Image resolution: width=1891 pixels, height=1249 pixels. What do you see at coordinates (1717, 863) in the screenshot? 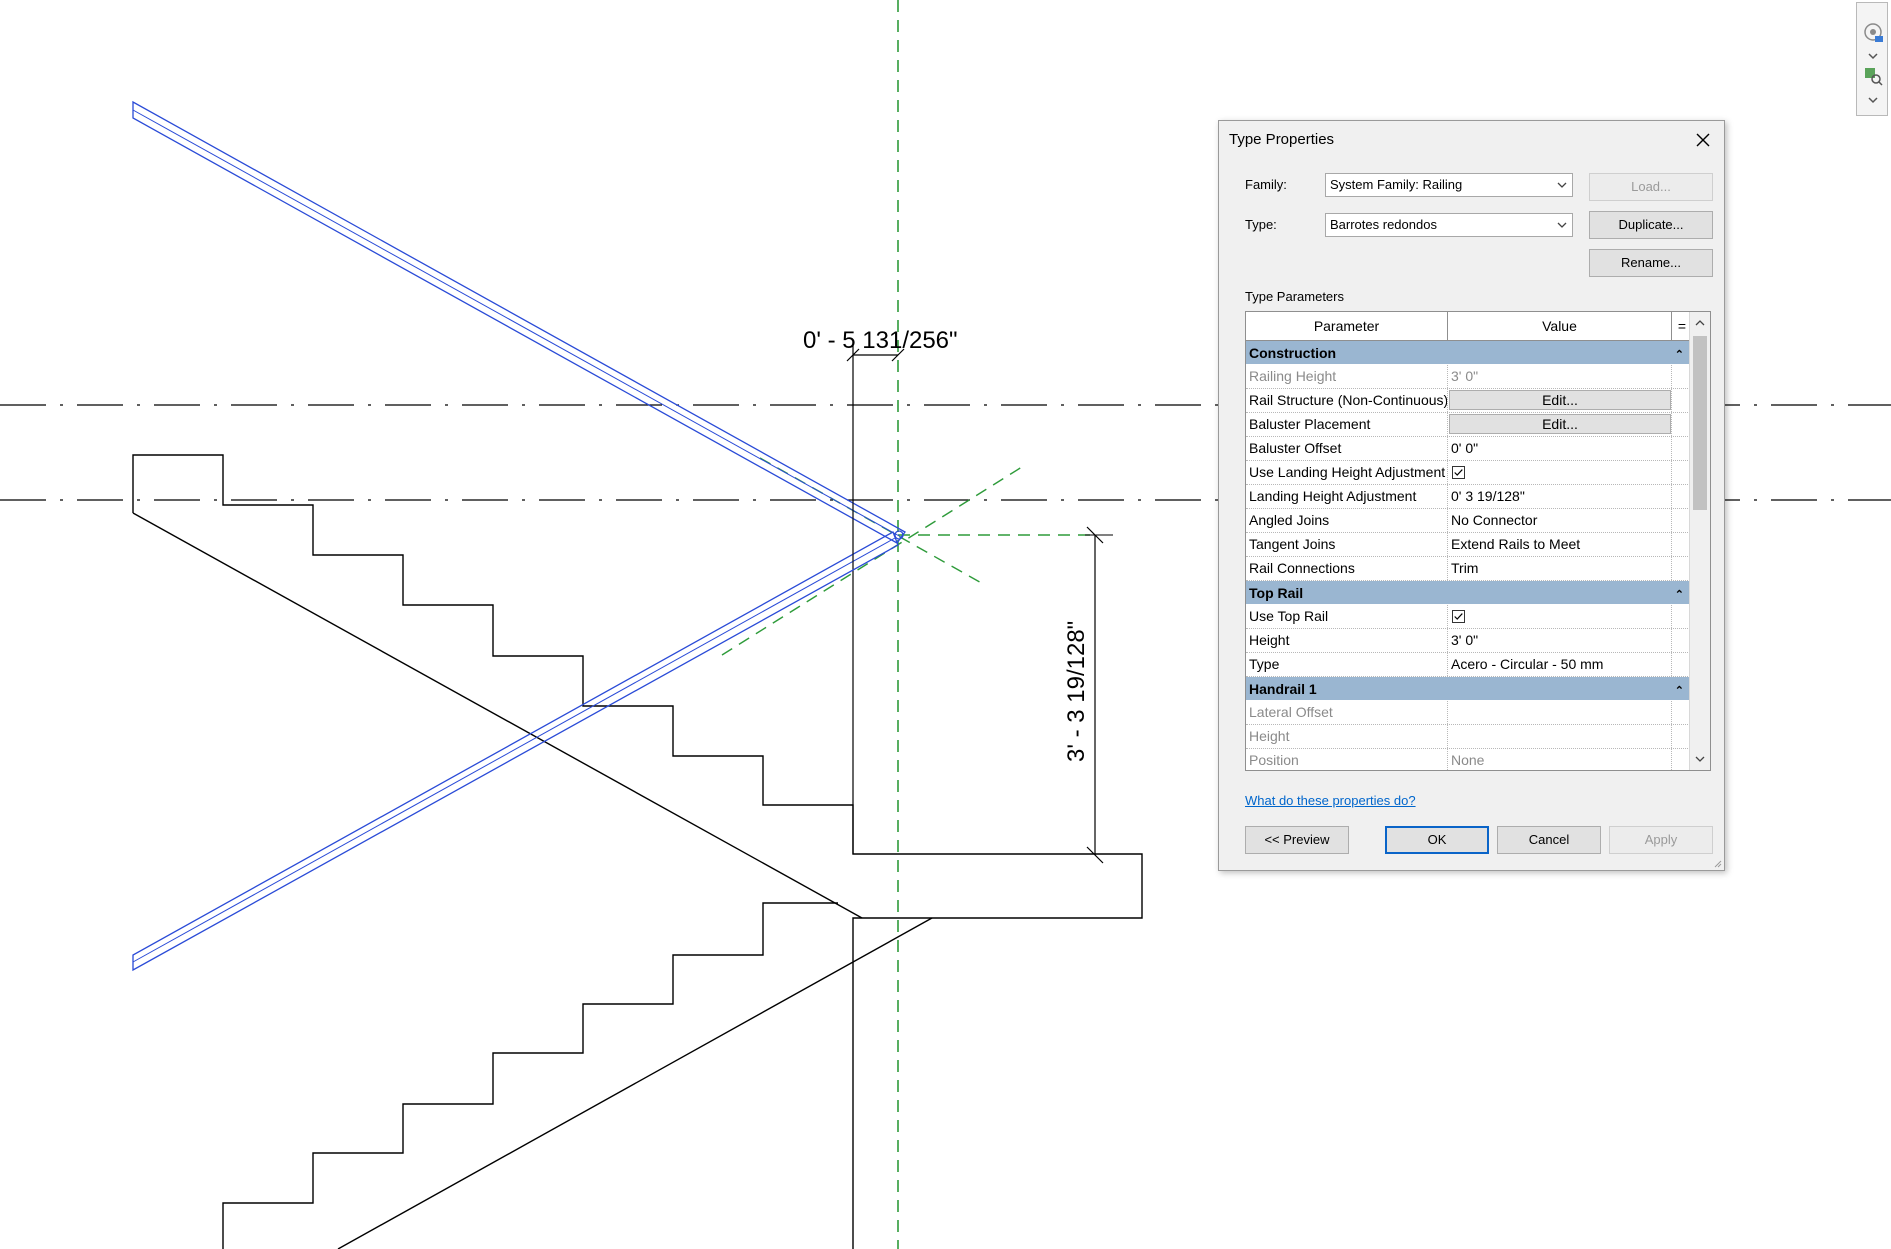
I see `resize-grip-icon` at bounding box center [1717, 863].